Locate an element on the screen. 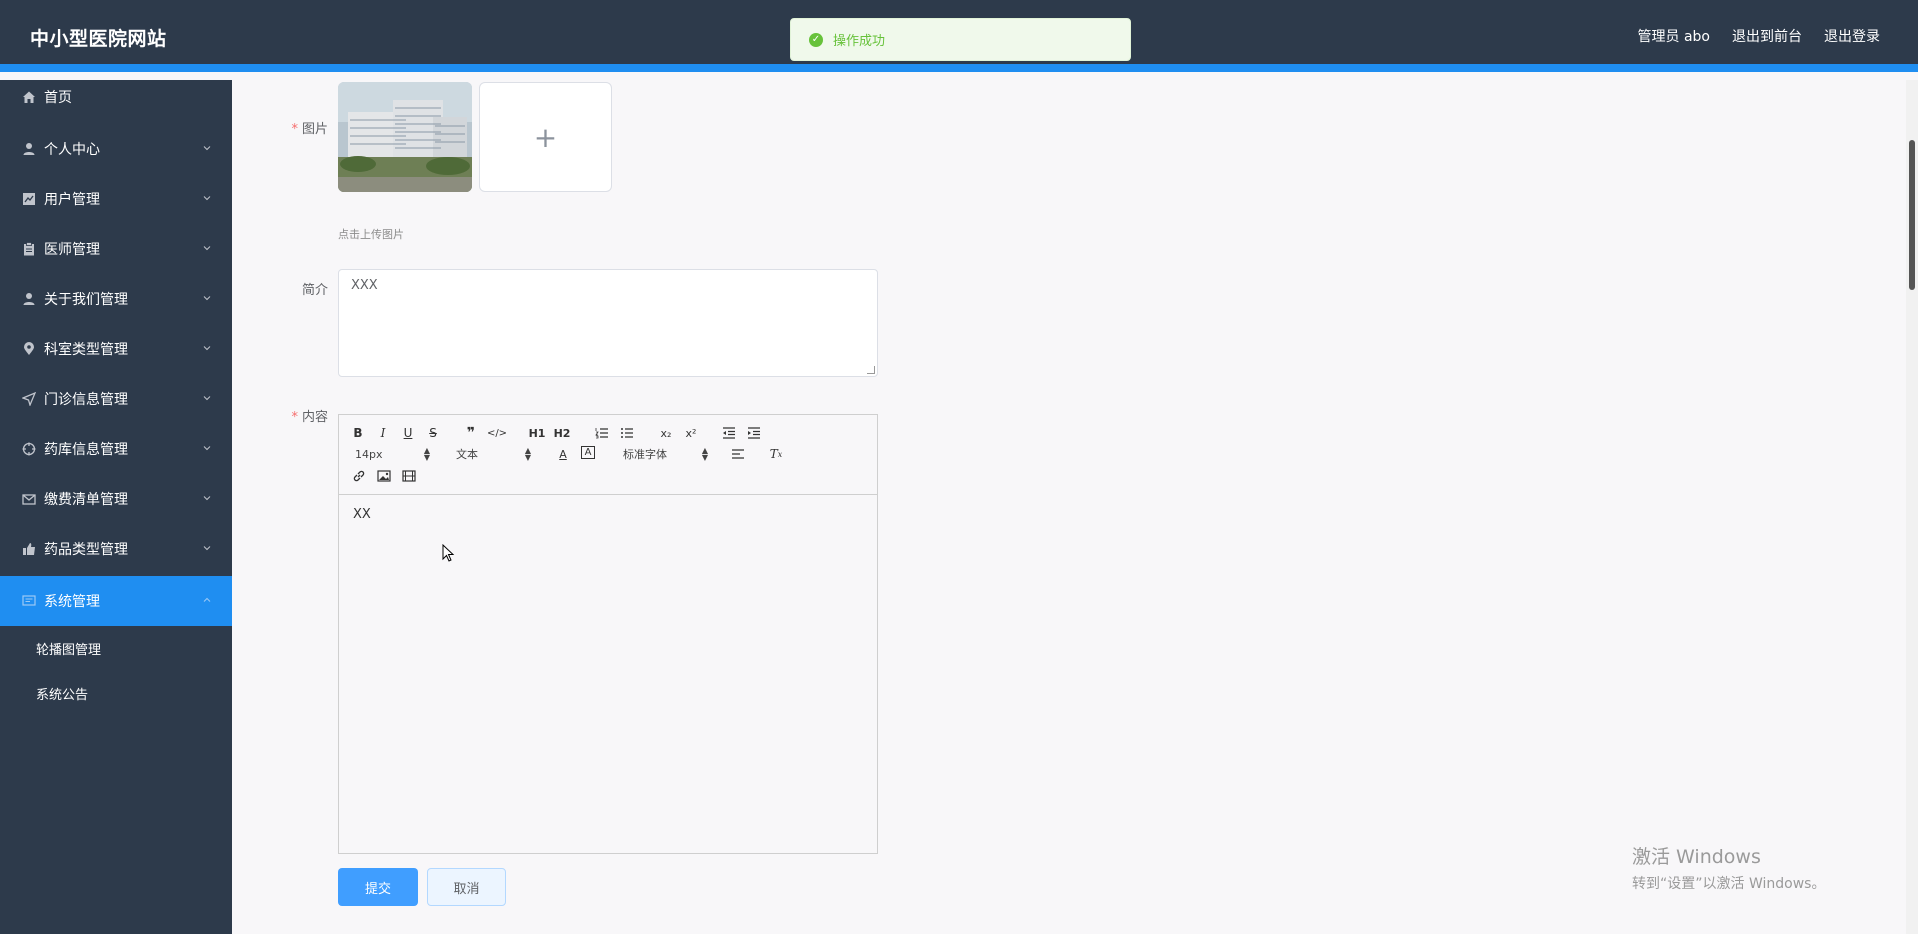 The image size is (1918, 934). sidebar-item-label: 药品类型管理 is located at coordinates (86, 550).